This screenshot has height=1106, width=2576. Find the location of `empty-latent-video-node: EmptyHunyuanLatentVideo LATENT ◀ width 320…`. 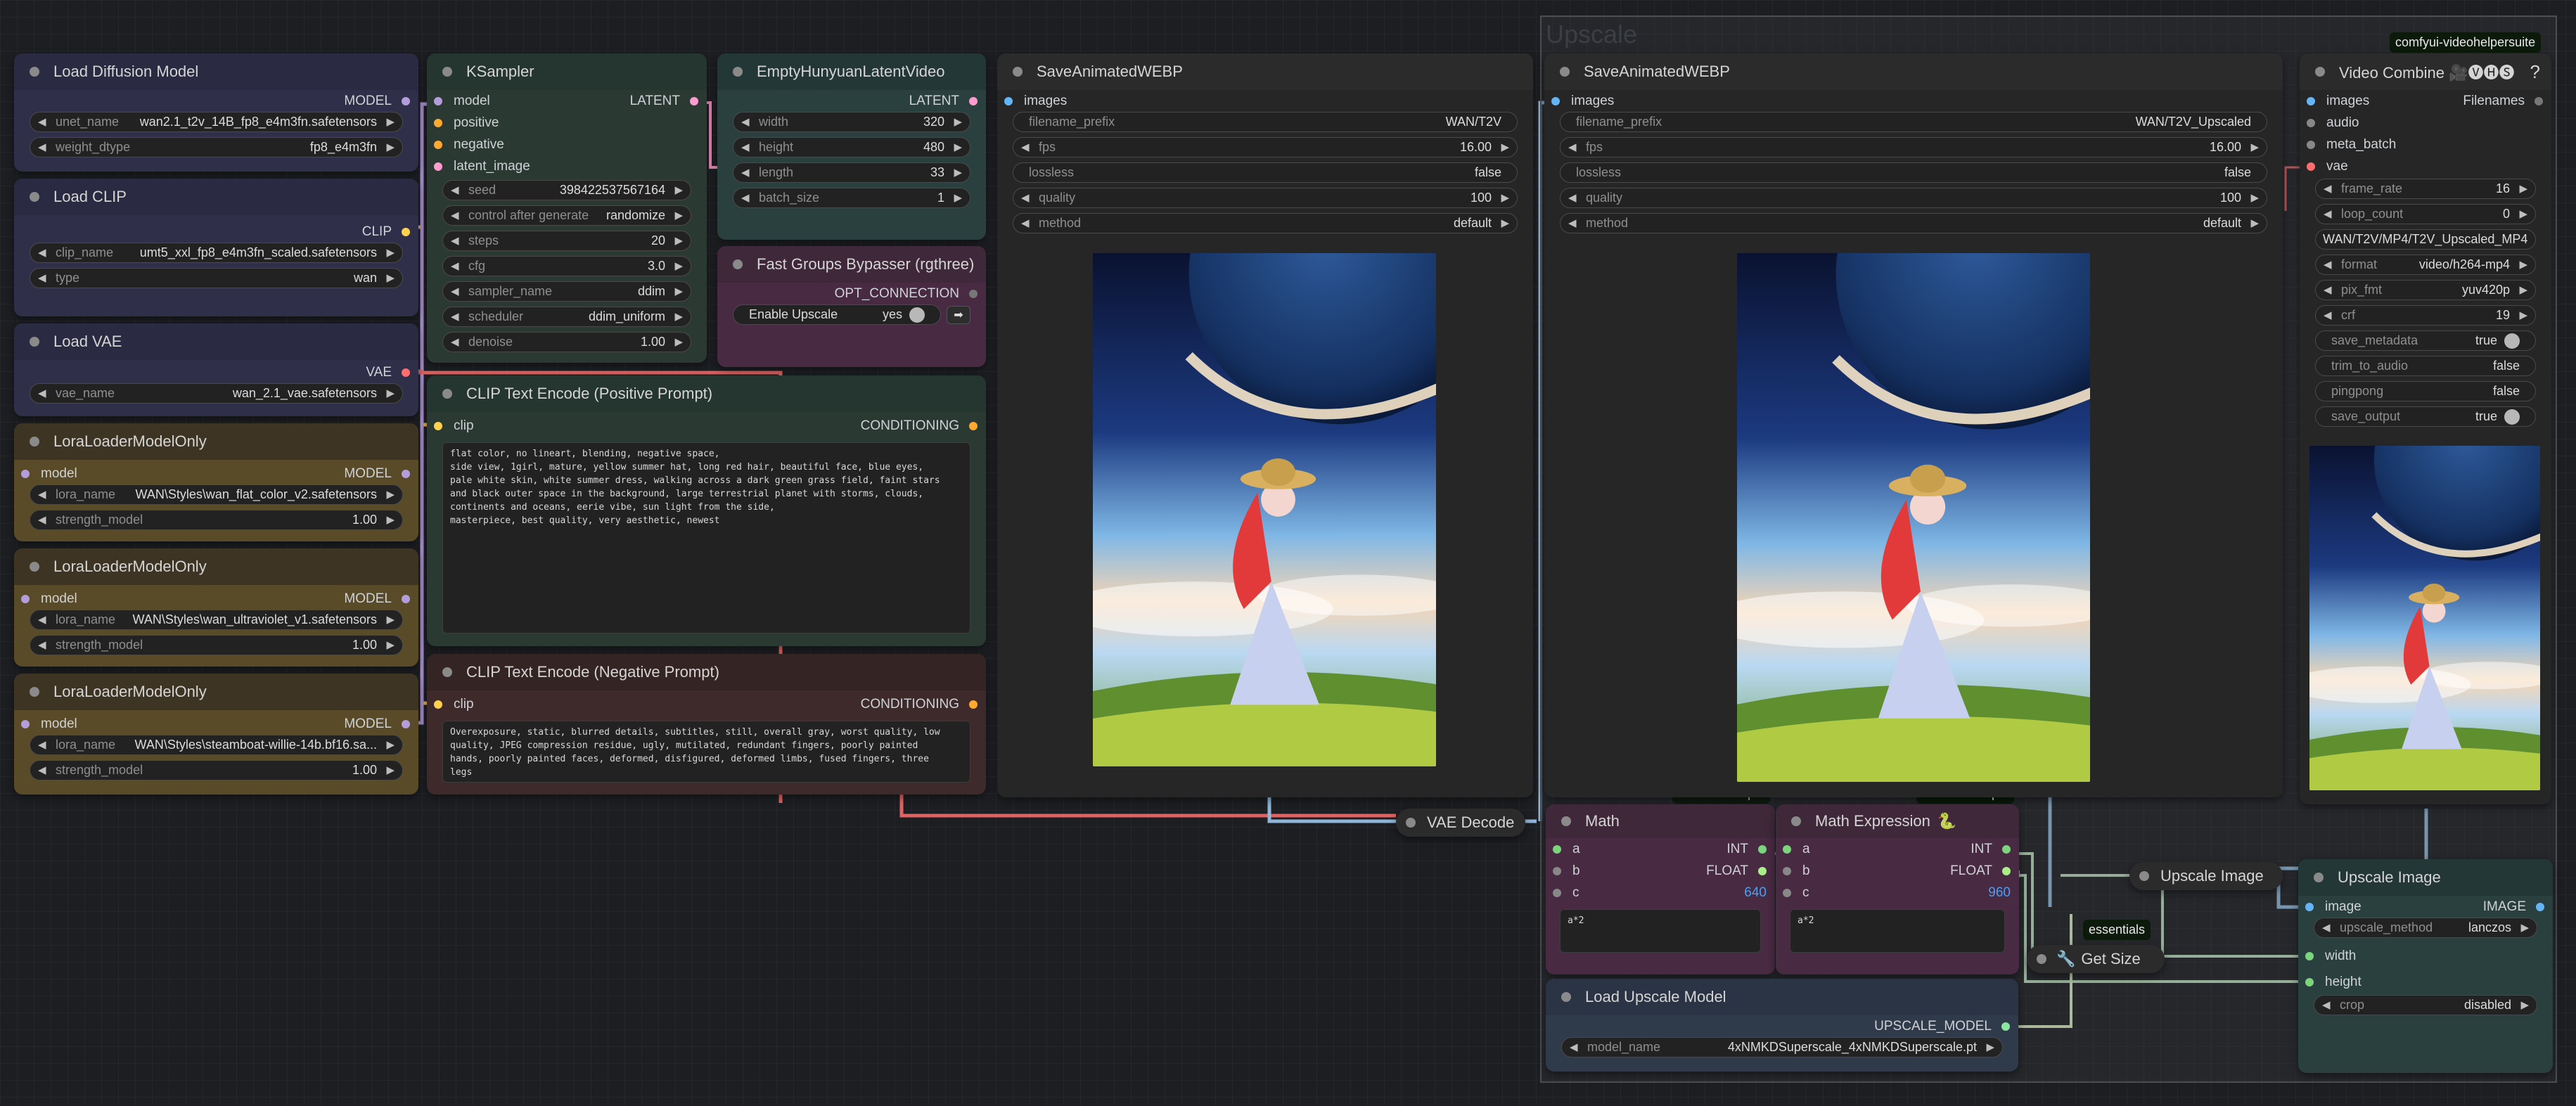

empty-latent-video-node: EmptyHunyuanLatentVideo LATENT ◀ width 320… is located at coordinates (851, 146).